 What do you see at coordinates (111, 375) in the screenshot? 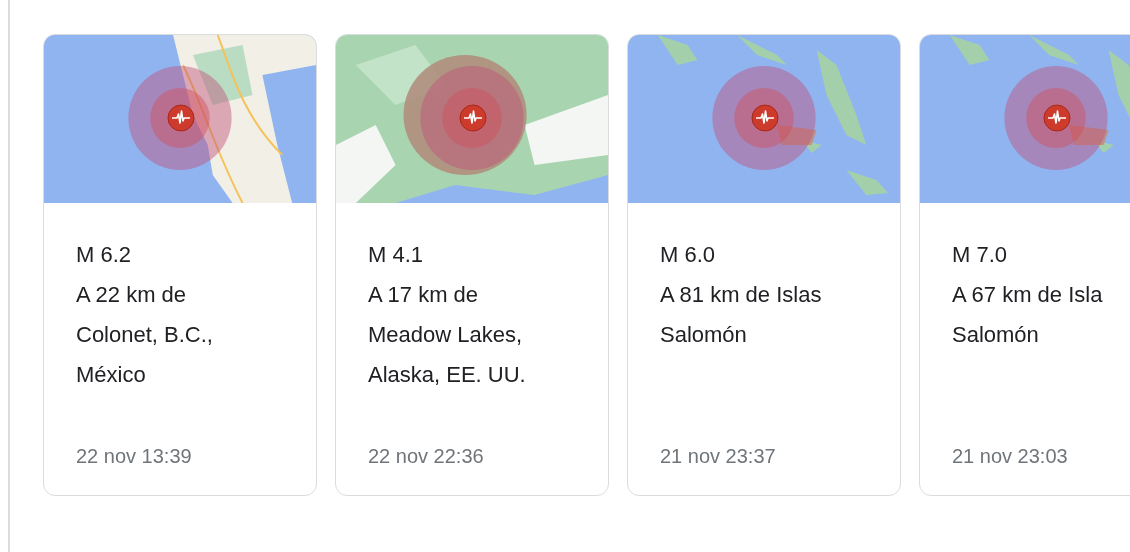
I see `location-text: México` at bounding box center [111, 375].